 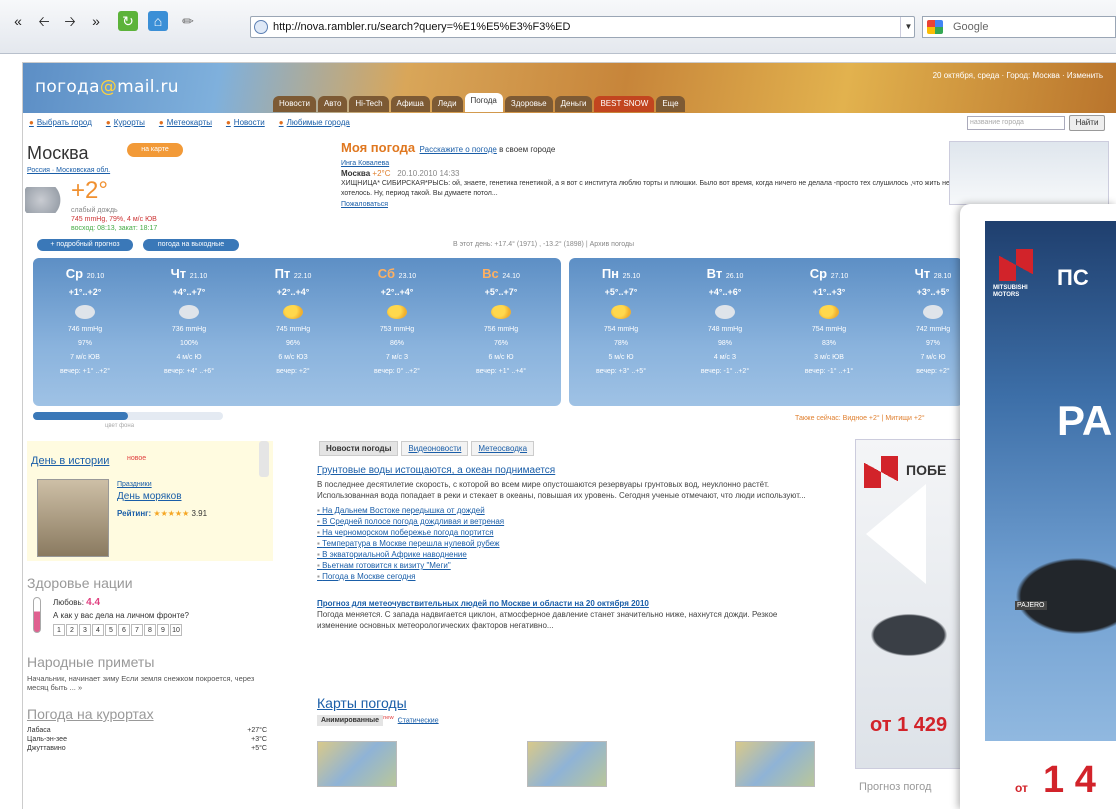 What do you see at coordinates (107, 87) in the screenshot?
I see `site-logo: погода@mail.ru` at bounding box center [107, 87].